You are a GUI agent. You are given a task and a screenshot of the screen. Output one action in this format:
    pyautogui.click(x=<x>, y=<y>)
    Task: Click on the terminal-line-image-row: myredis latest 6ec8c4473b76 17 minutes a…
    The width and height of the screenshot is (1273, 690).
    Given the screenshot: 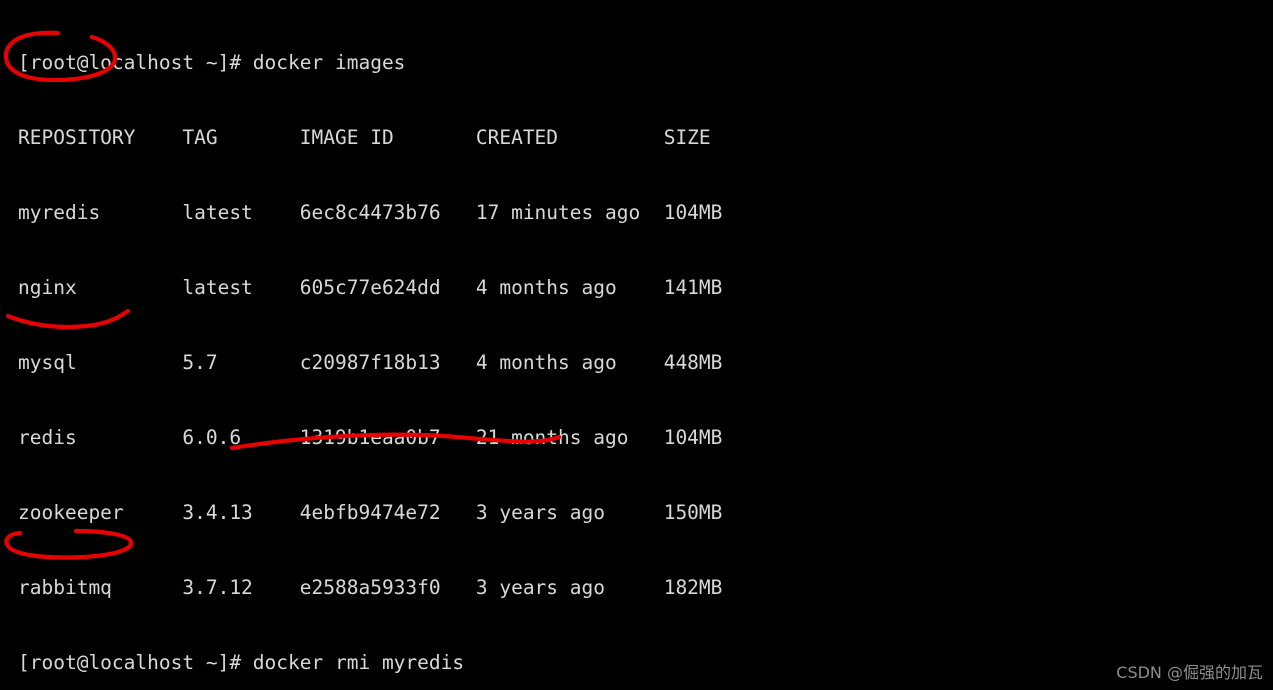 What is the action you would take?
    pyautogui.click(x=370, y=212)
    